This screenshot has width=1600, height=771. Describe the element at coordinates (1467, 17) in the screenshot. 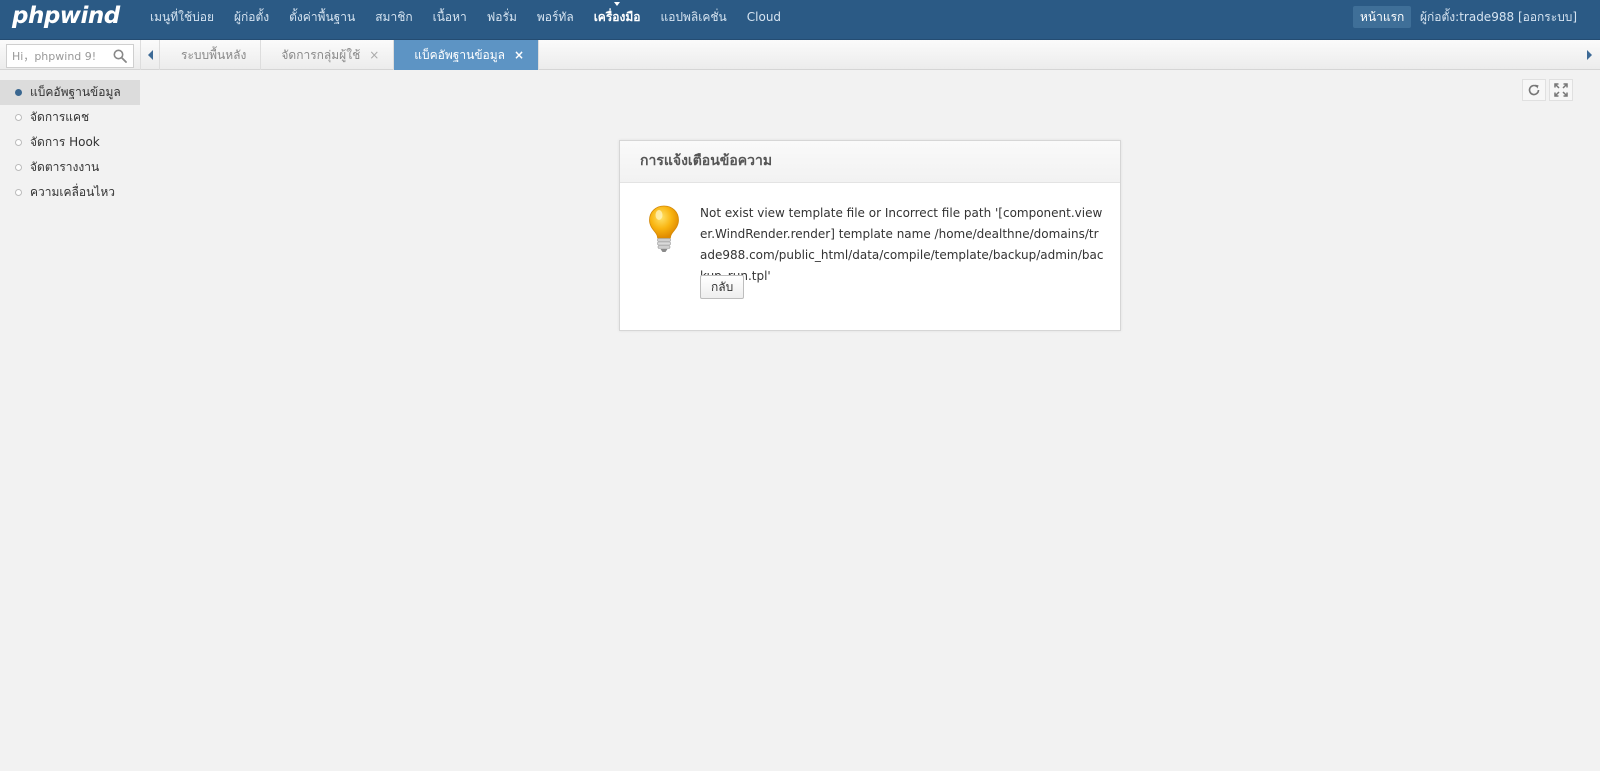

I see `admin-username: ผู้ก่อตั้ง:trade988` at that location.